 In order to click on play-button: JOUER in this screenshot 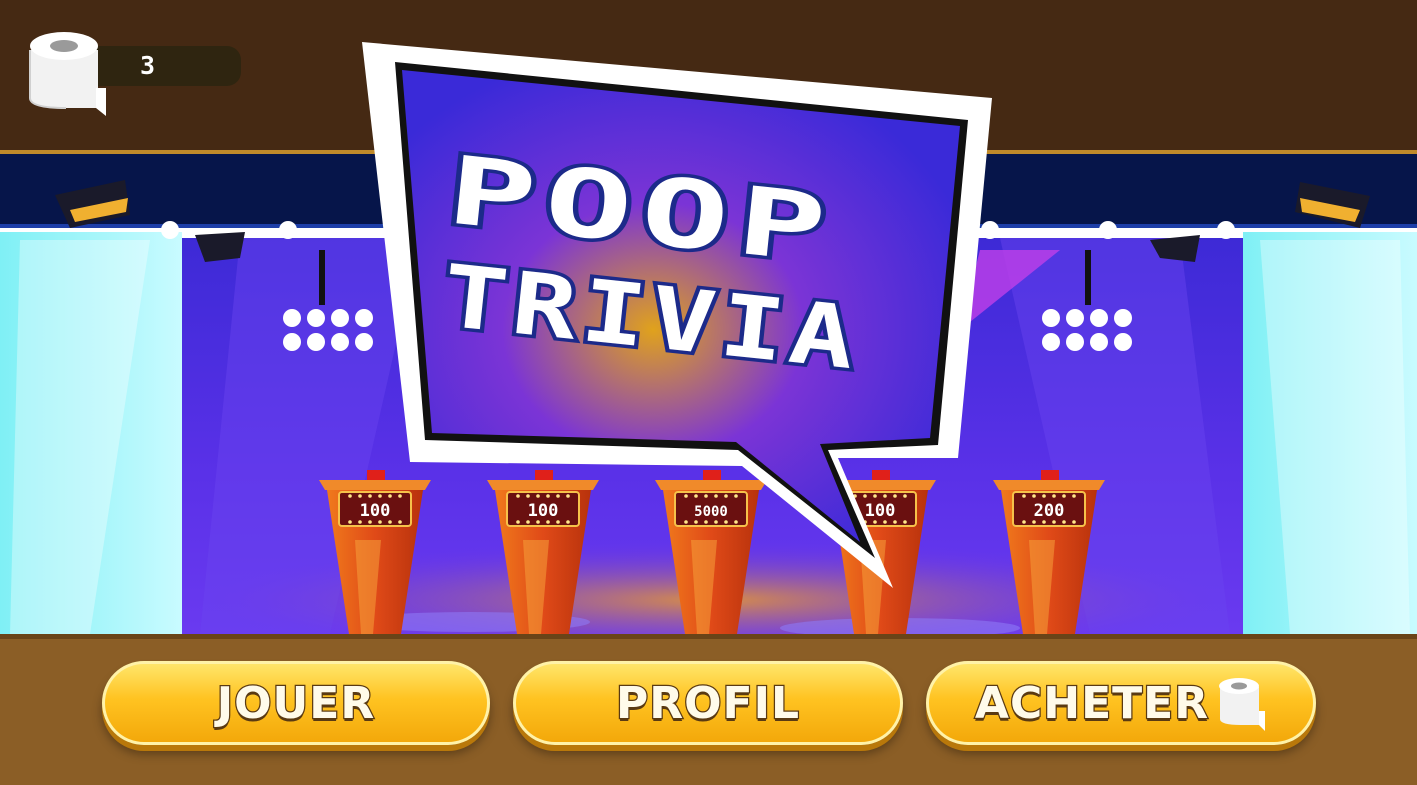, I will do `click(296, 703)`.